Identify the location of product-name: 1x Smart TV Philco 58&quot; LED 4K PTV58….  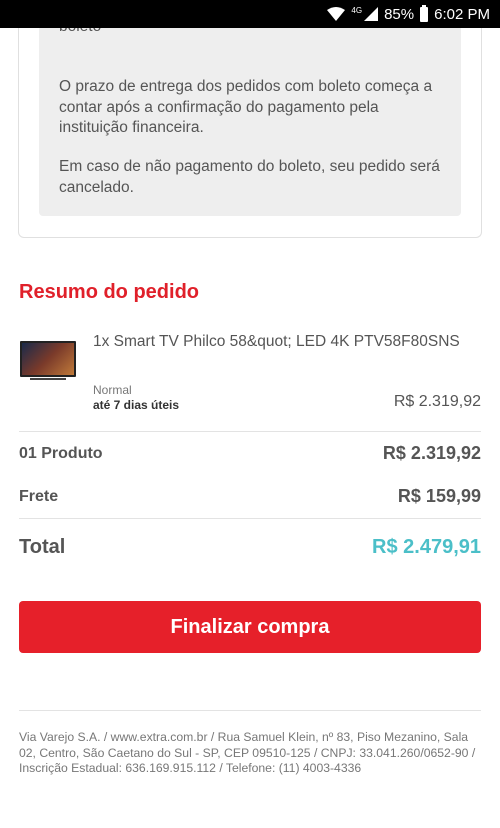
(276, 341).